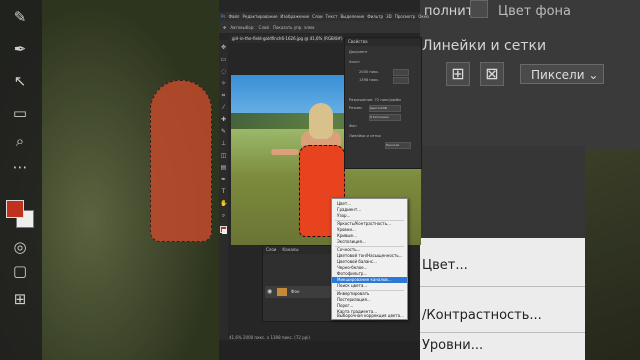 The height and width of the screenshot is (360, 640). What do you see at coordinates (223, 47) in the screenshot?
I see `move-icon: ✥` at bounding box center [223, 47].